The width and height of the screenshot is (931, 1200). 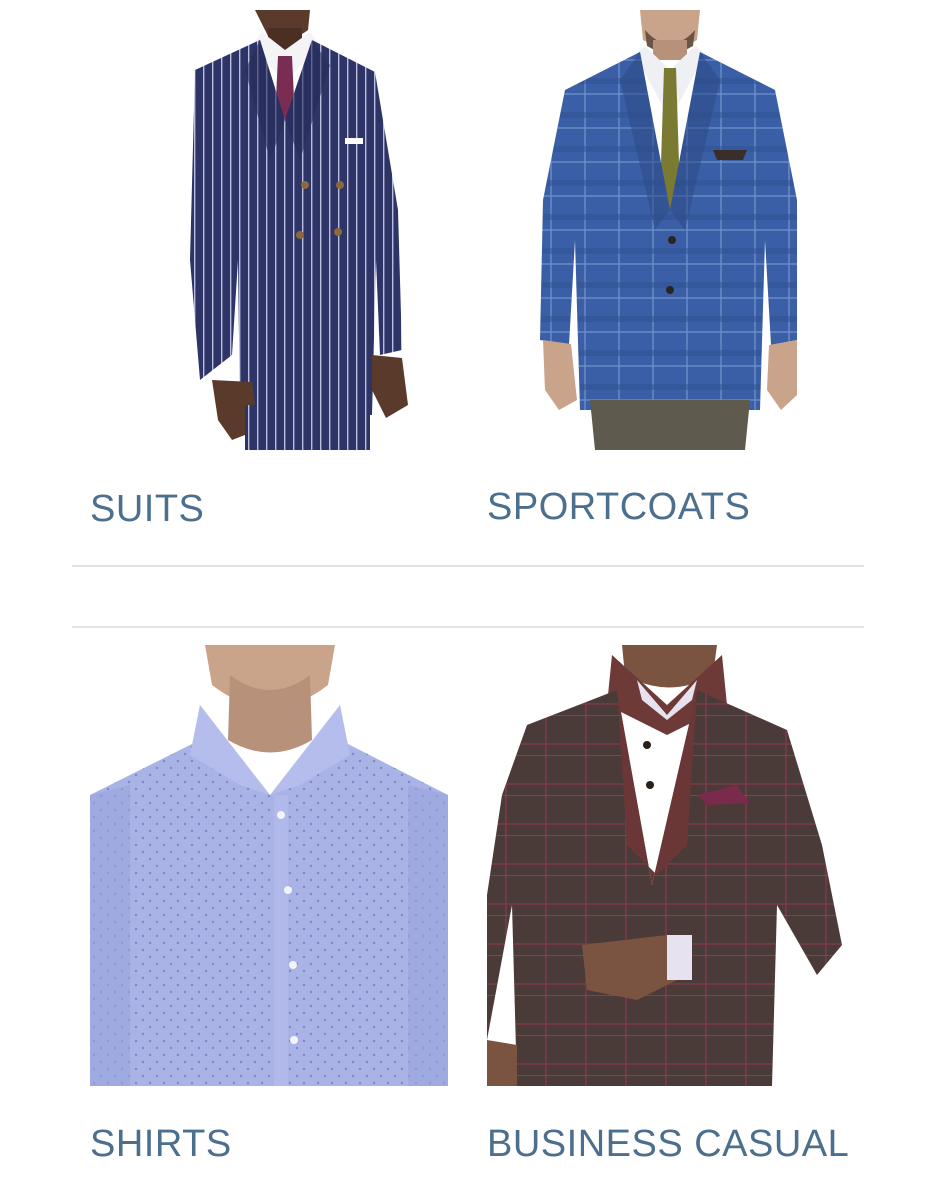 What do you see at coordinates (269, 865) in the screenshot?
I see `shirts-product-image` at bounding box center [269, 865].